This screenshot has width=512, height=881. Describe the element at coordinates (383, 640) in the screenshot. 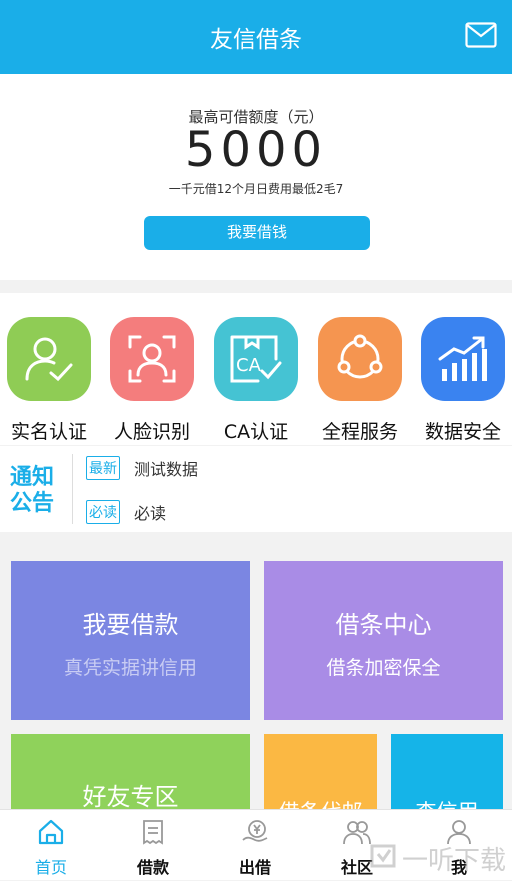

I see `tile-iou-center: 借条中心 借条加密保全` at that location.